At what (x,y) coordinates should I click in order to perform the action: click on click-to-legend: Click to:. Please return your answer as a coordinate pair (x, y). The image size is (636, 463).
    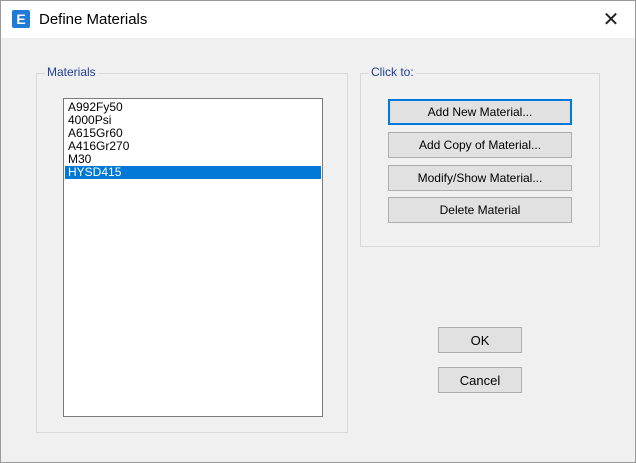
    Looking at the image, I should click on (392, 72).